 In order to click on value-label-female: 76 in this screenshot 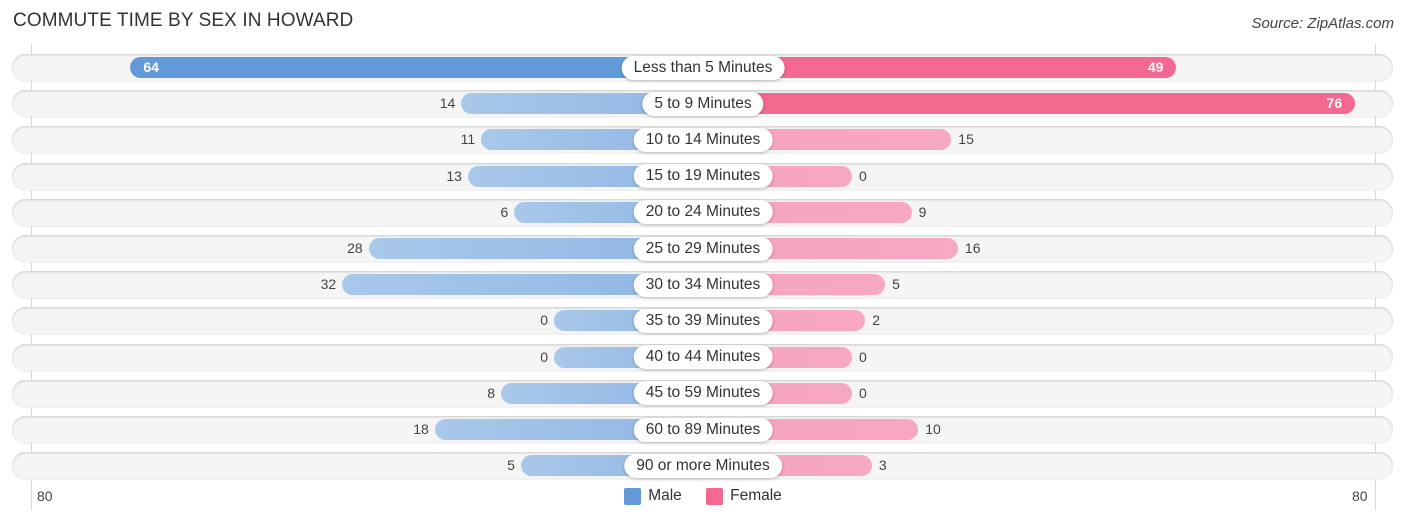, I will do `click(1334, 103)`.